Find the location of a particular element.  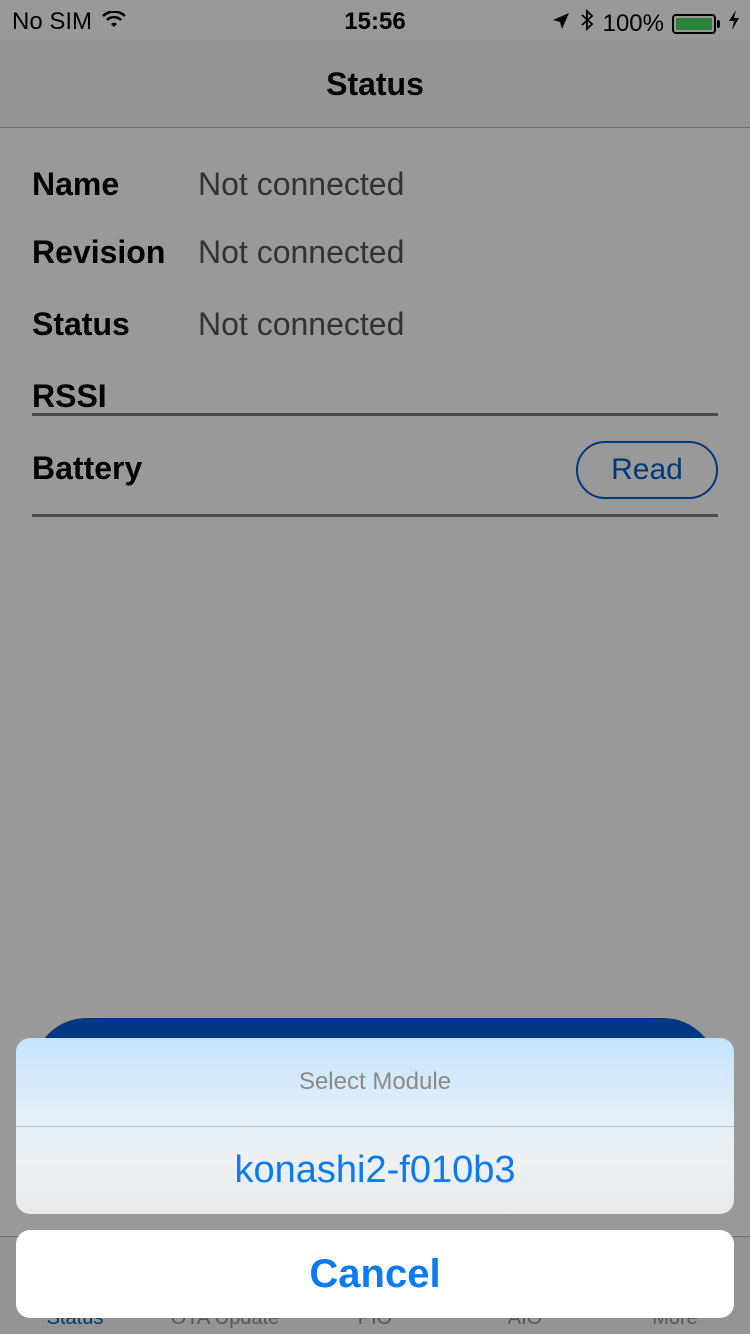

action-sheet: Select Module konashi2-f010b3 is located at coordinates (375, 1126).